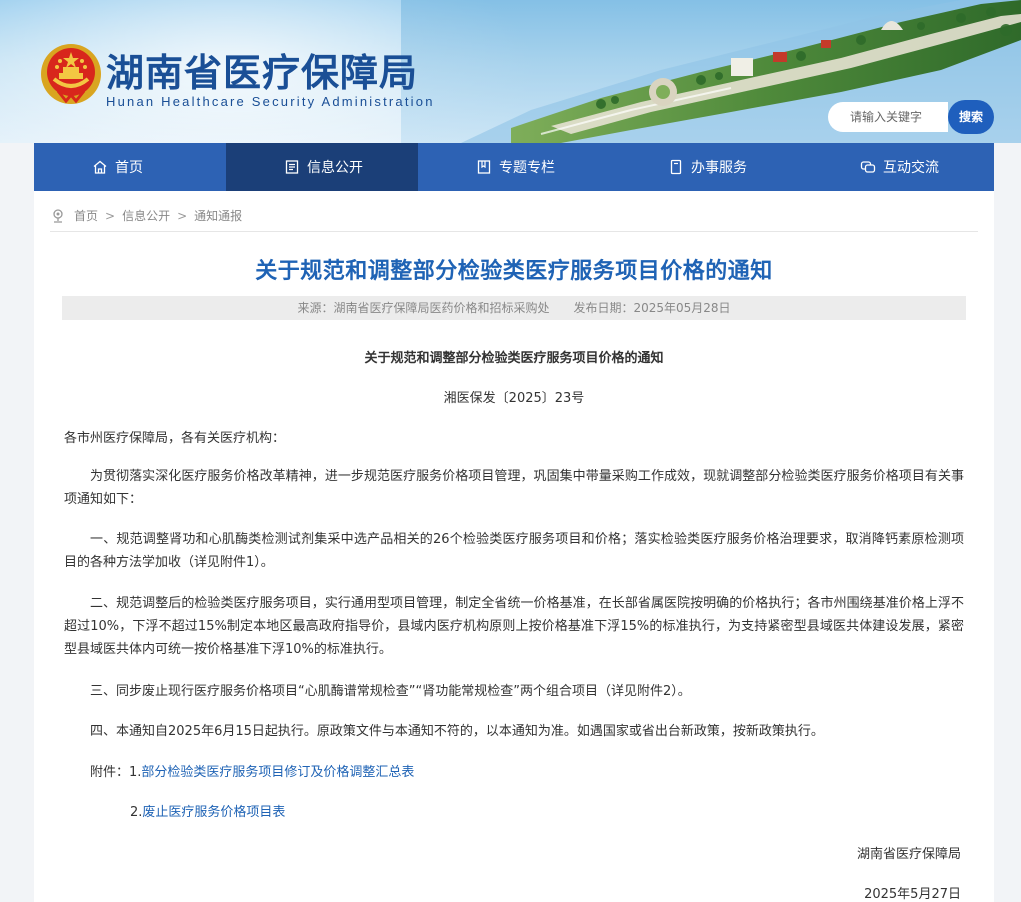 The height and width of the screenshot is (902, 1021). I want to click on nav-item-interaction: 互动交流, so click(898, 167).